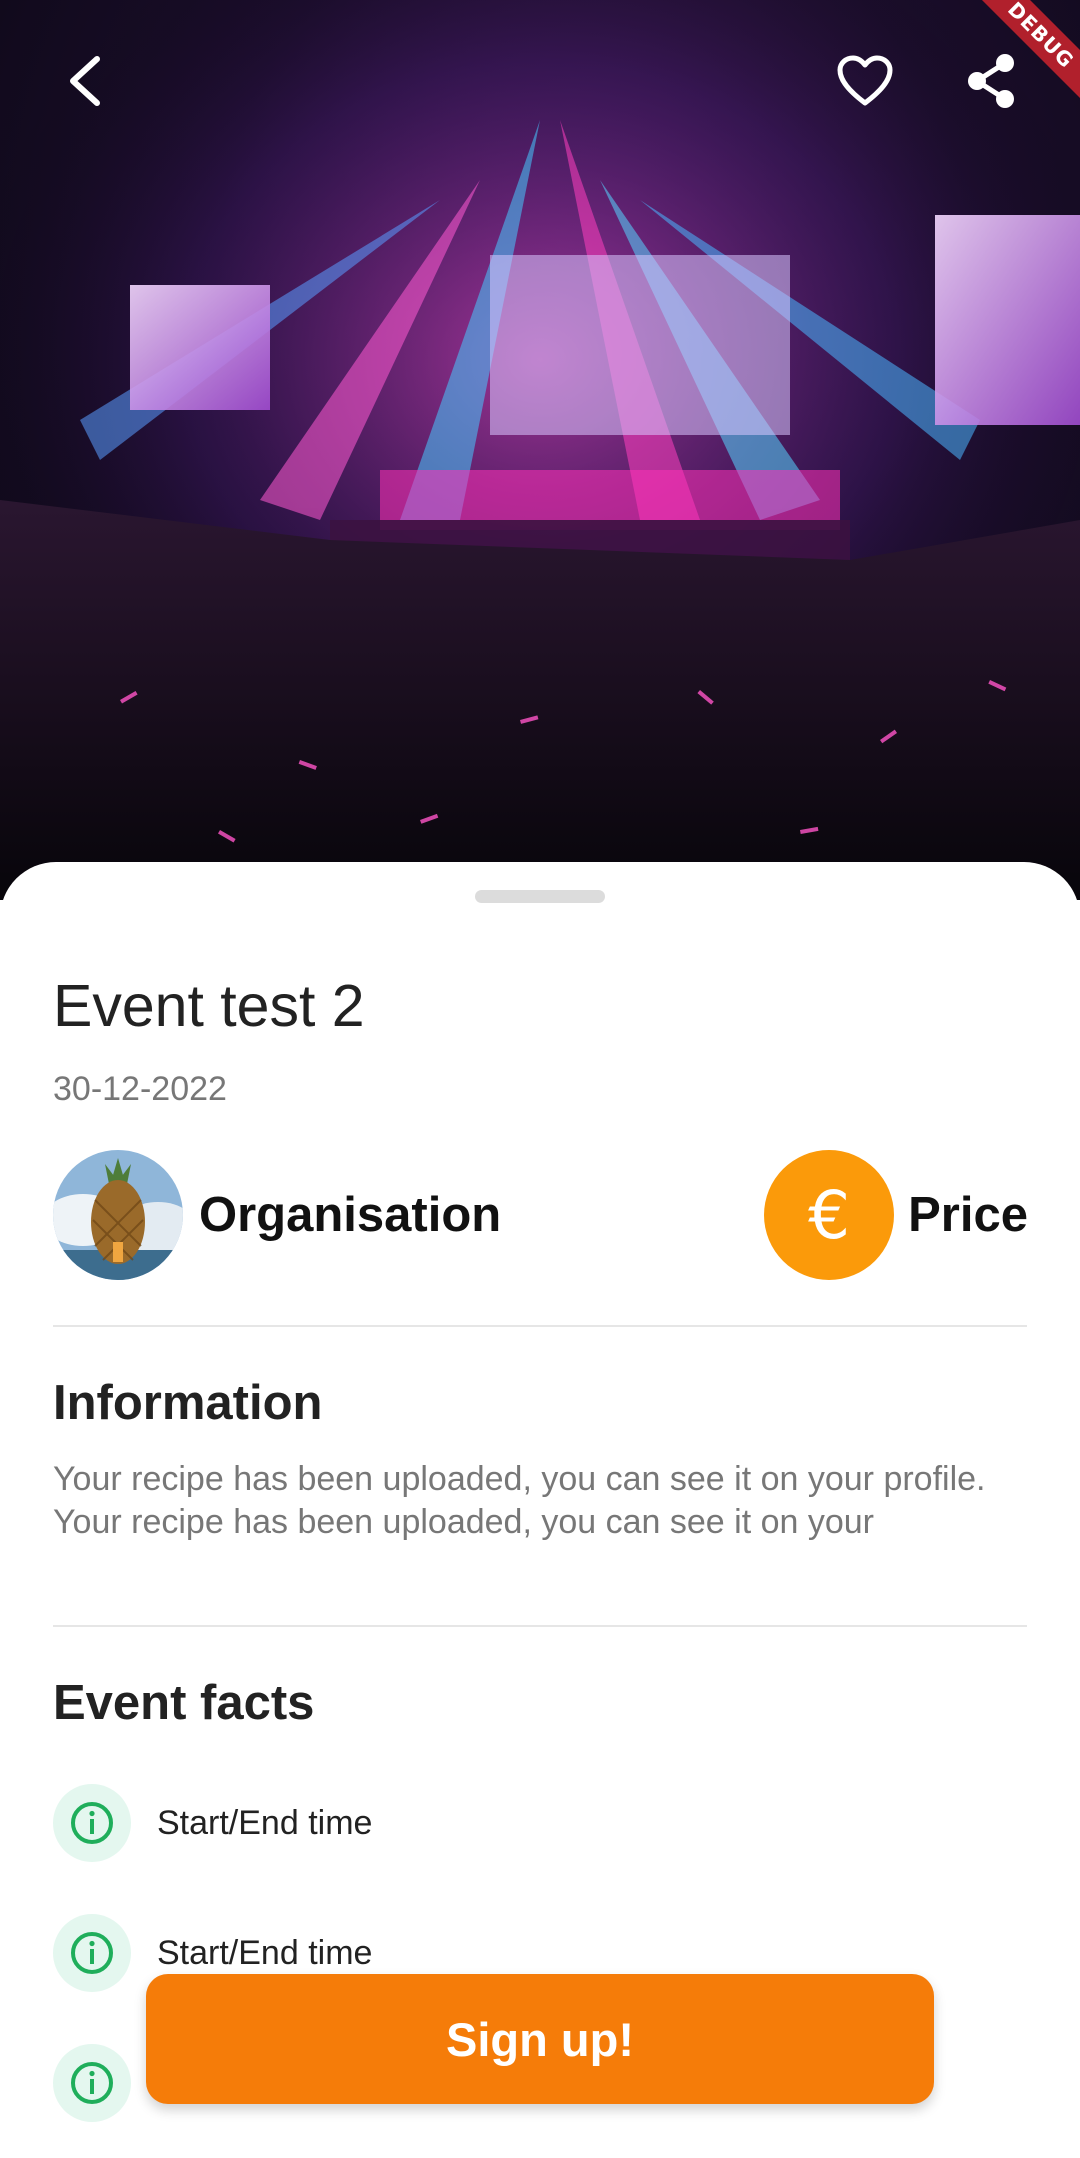 This screenshot has width=1080, height=2158. What do you see at coordinates (968, 1215) in the screenshot?
I see `price-label: Price` at bounding box center [968, 1215].